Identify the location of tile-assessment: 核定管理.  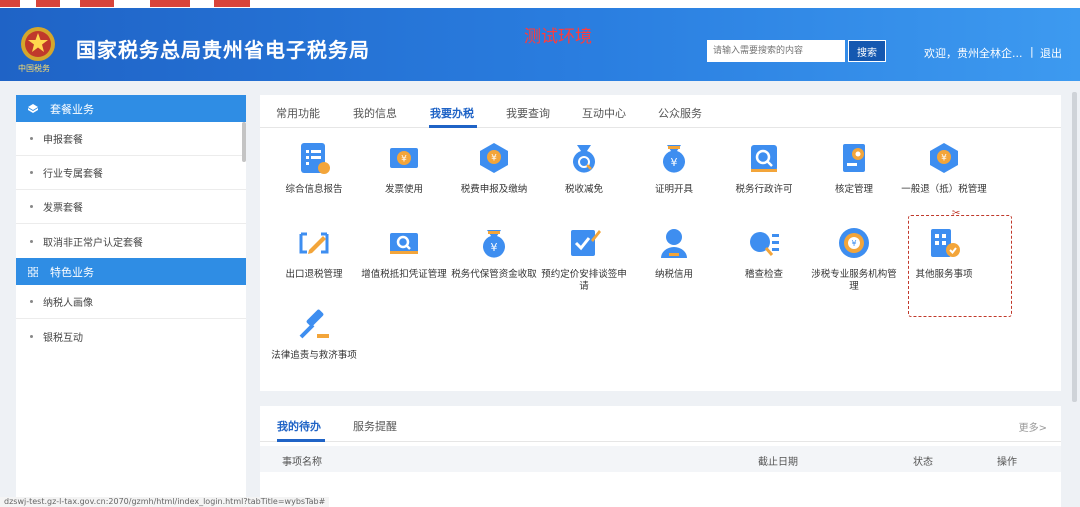
(854, 168).